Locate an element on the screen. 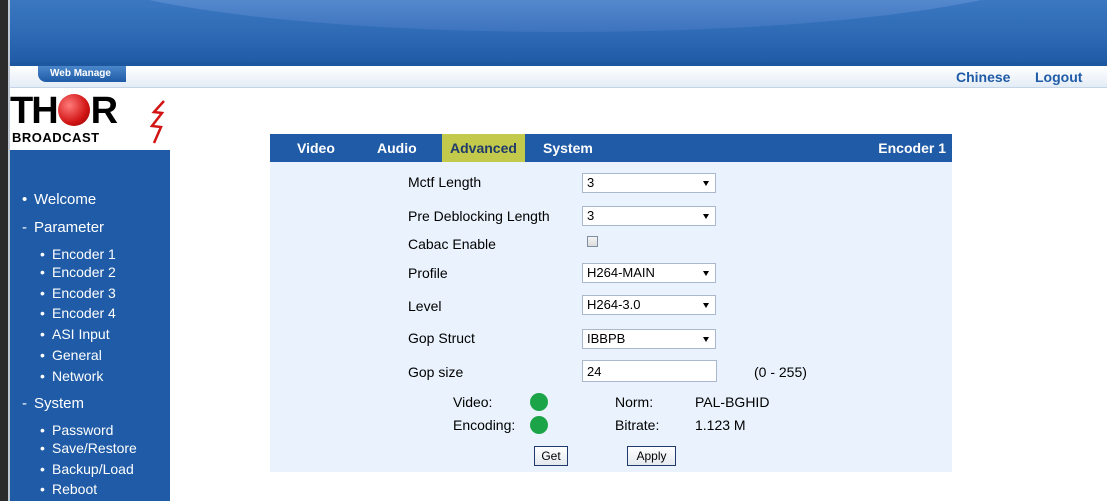 The width and height of the screenshot is (1107, 501). sidebar-item-label: Password is located at coordinates (83, 430).